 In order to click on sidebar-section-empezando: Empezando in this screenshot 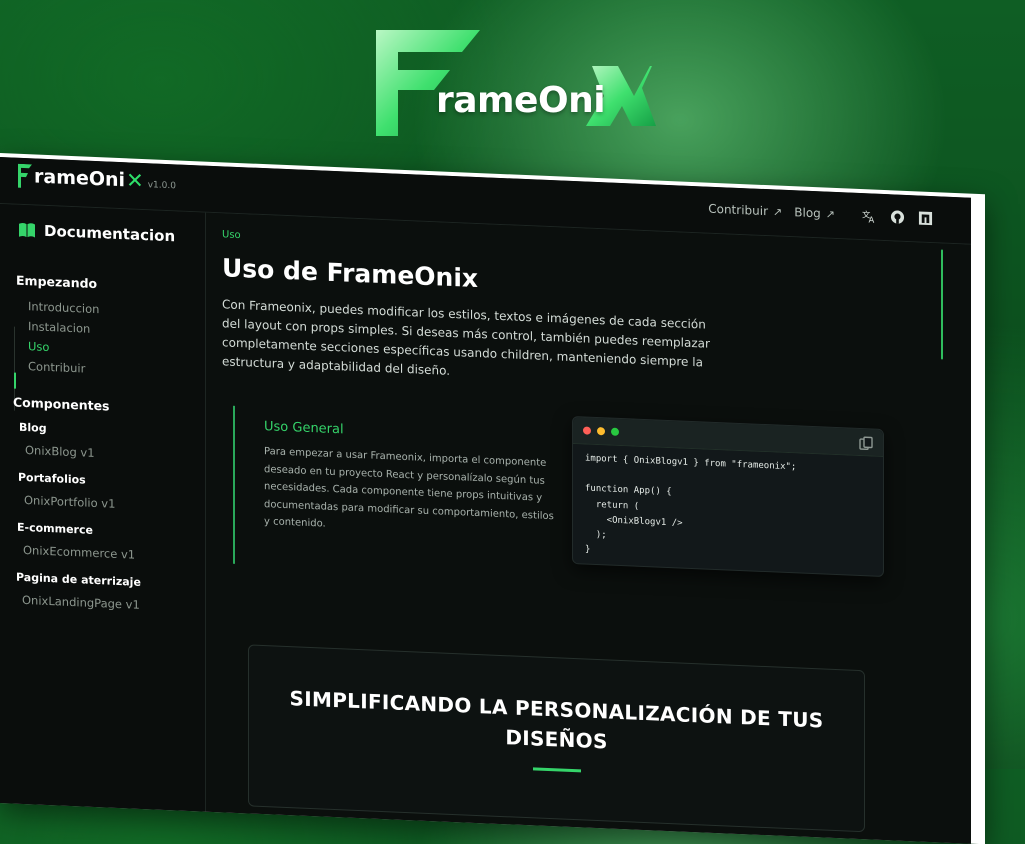, I will do `click(57, 282)`.